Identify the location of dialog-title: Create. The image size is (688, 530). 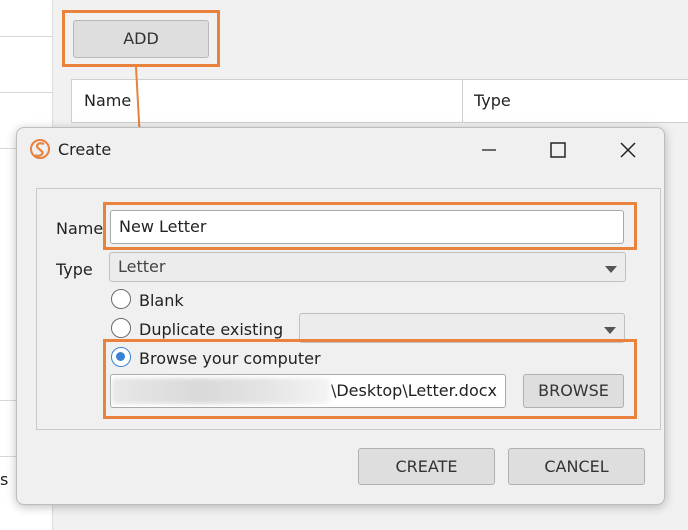
(85, 149).